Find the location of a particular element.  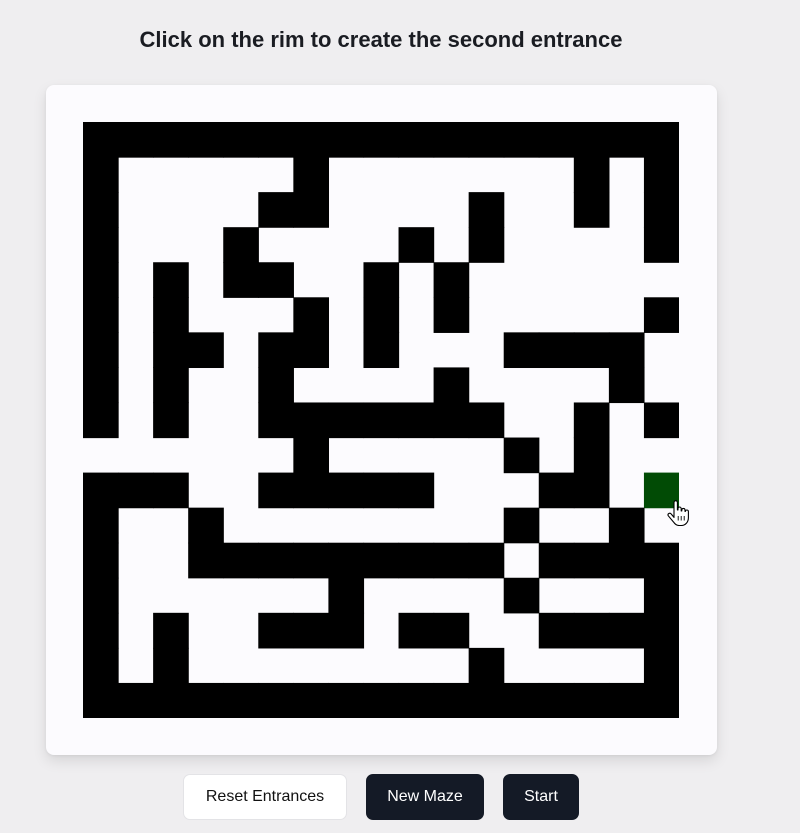

new-maze-button: New Maze is located at coordinates (425, 797).